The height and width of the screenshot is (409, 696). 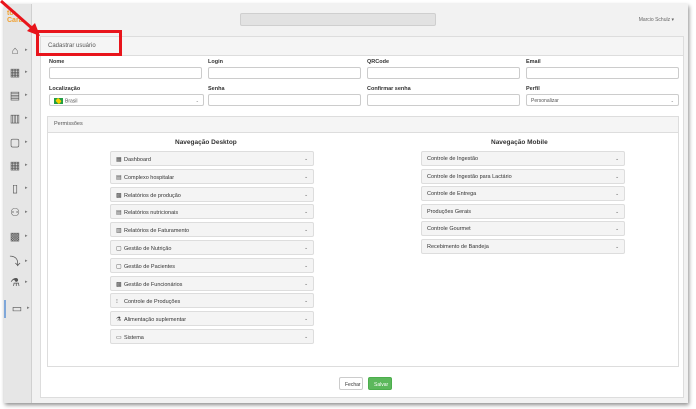 I want to click on qrcode-input, so click(x=443, y=73).